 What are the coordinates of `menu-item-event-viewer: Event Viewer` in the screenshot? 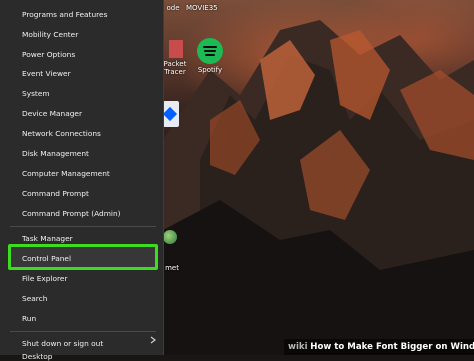 It's located at (46, 73).